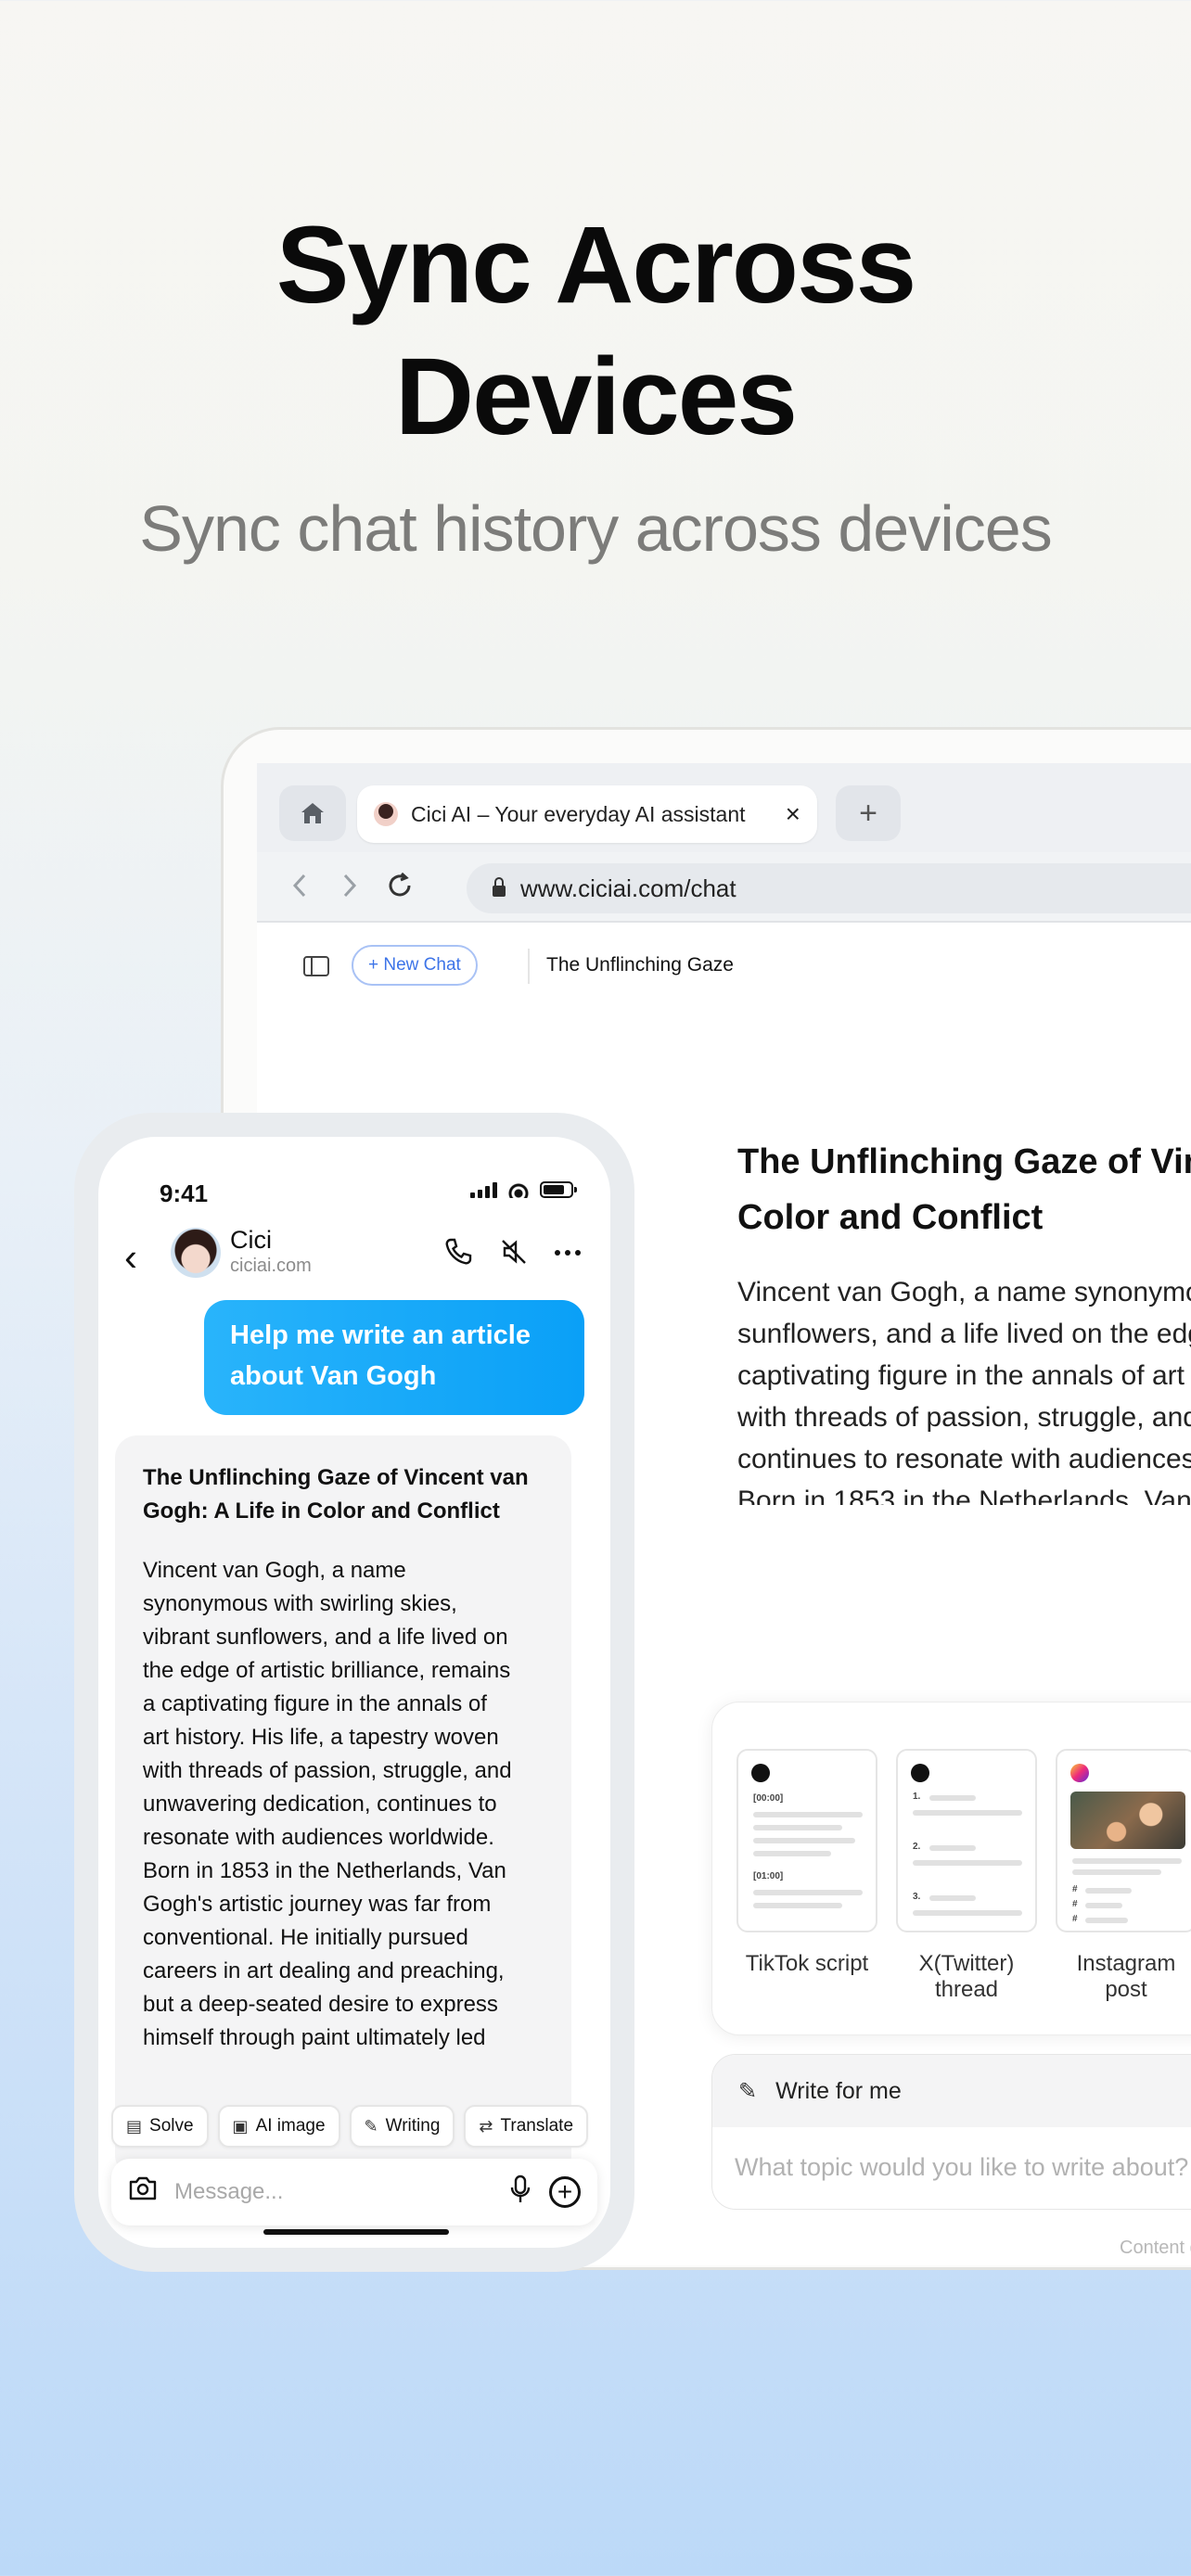  I want to click on phone-chat-header: ‹ Cici ciciai.com, so click(354, 1259).